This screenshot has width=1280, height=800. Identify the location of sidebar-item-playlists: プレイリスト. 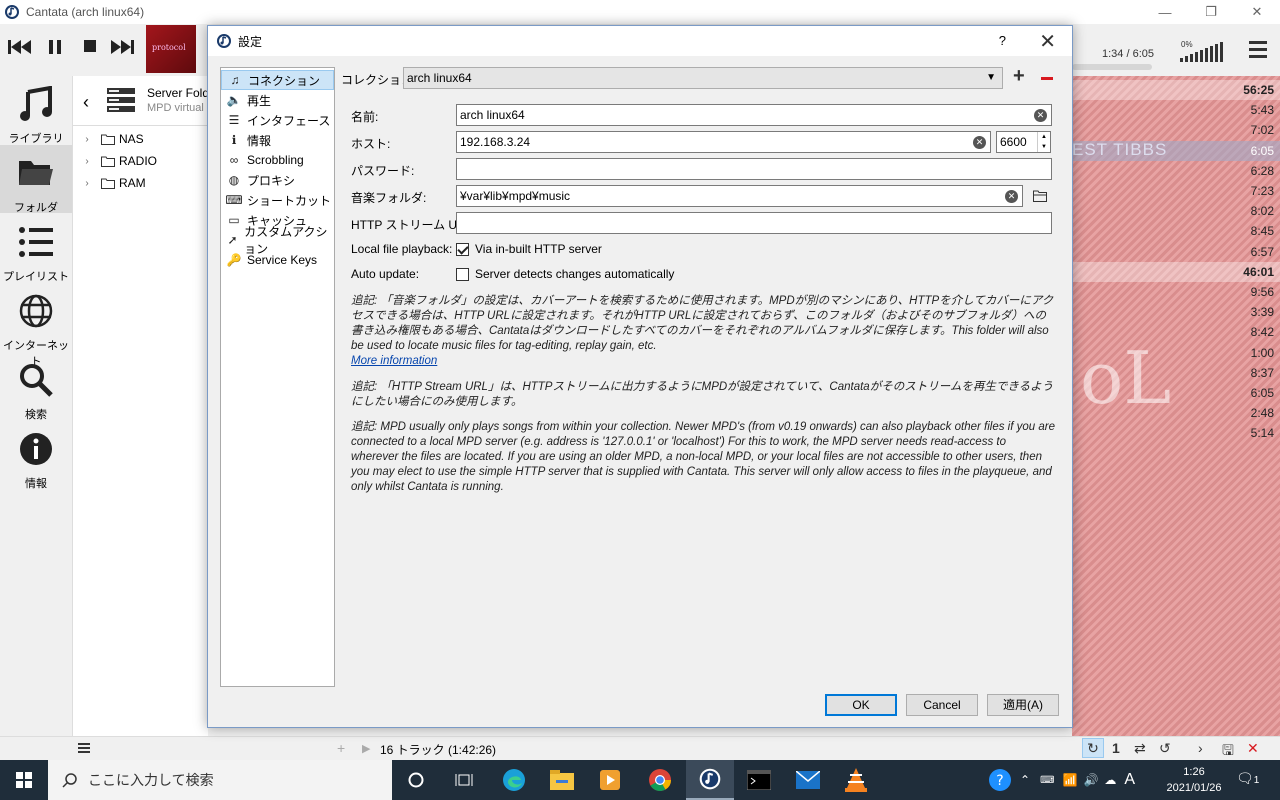
(36, 248).